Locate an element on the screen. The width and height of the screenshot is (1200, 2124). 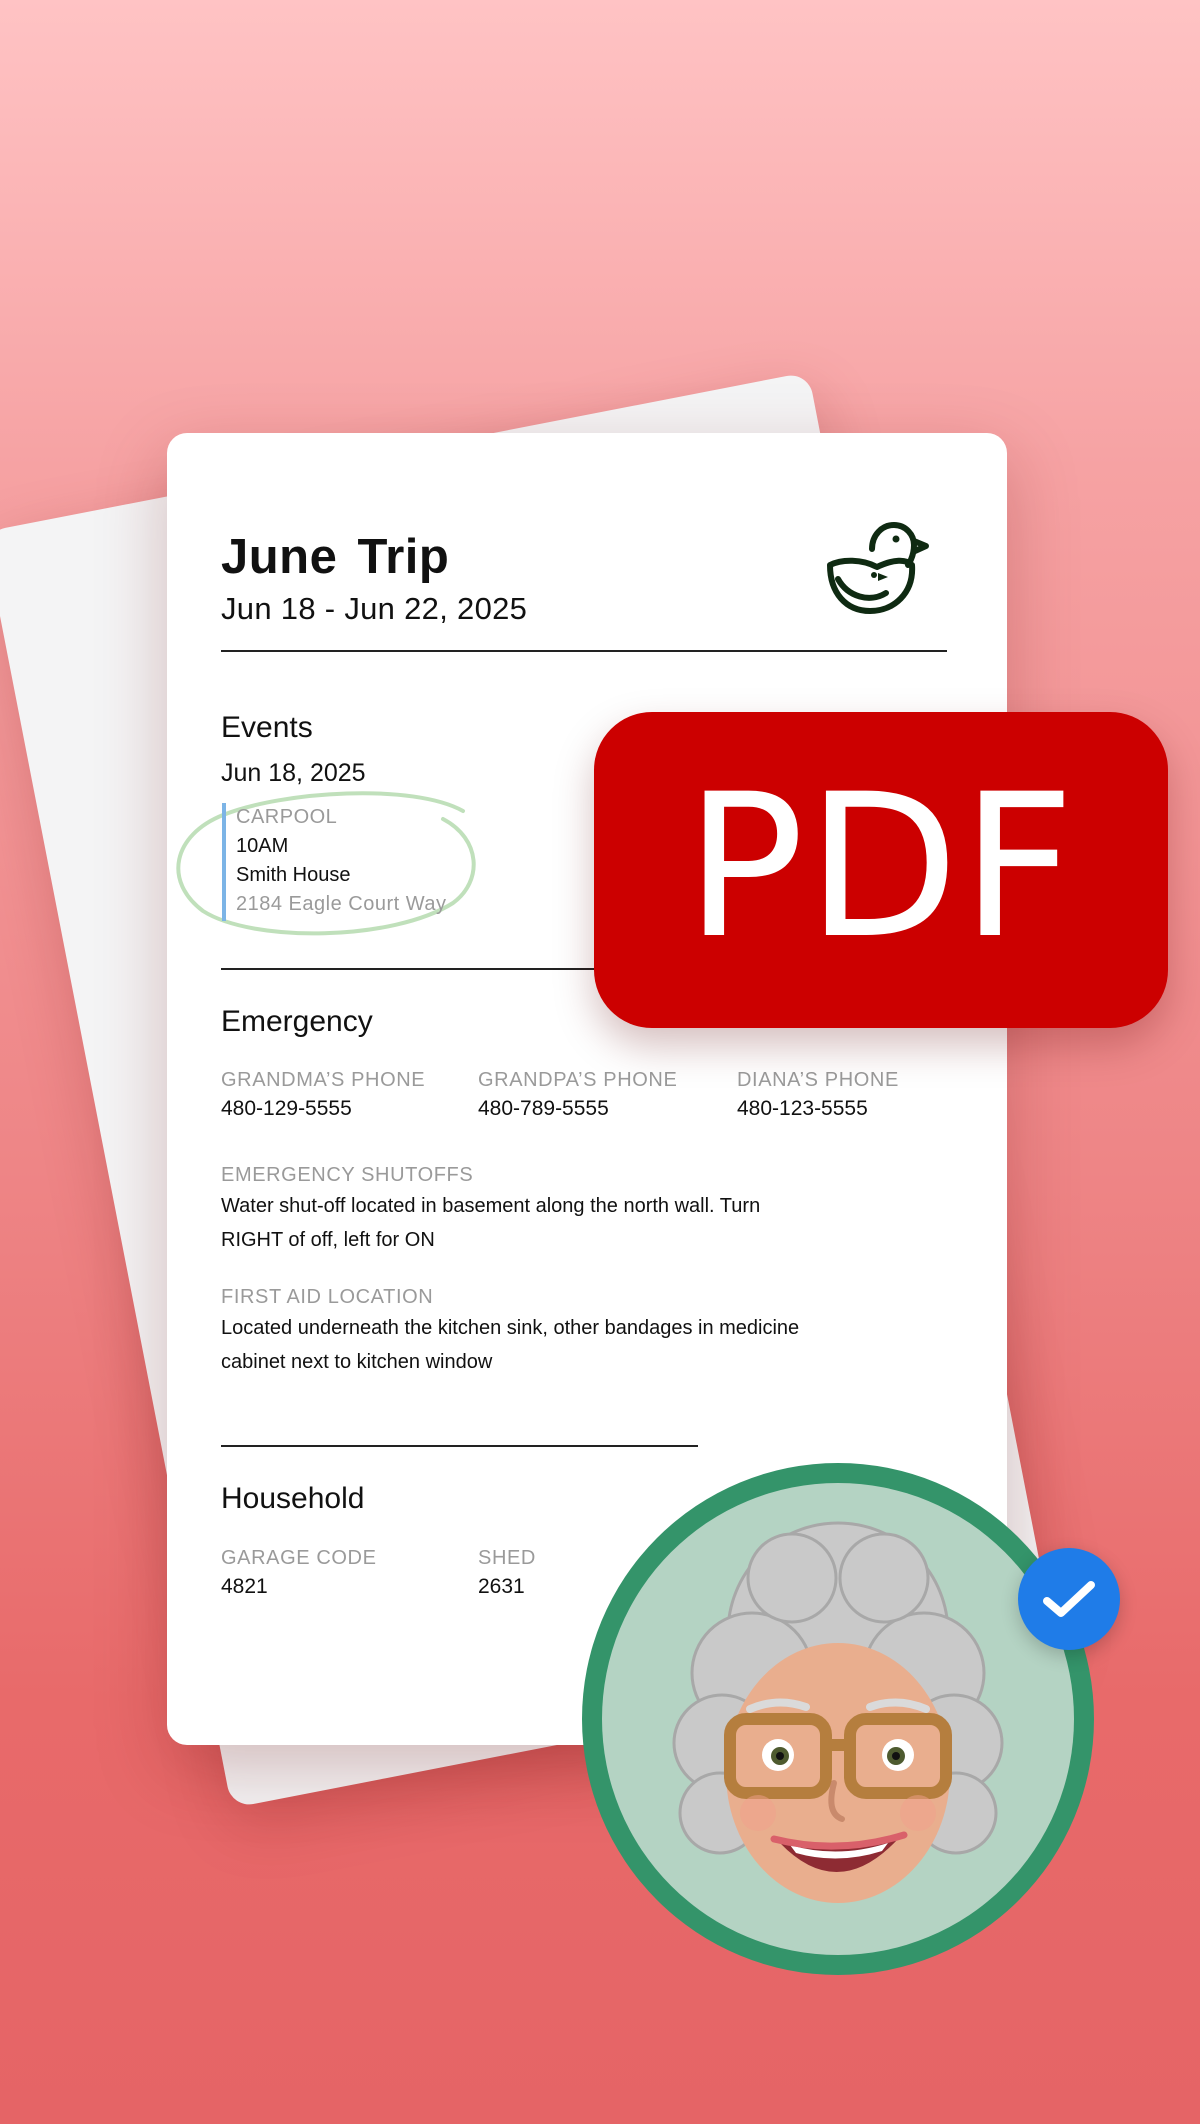
emergency-heading: Emergency is located at coordinates (297, 1021).